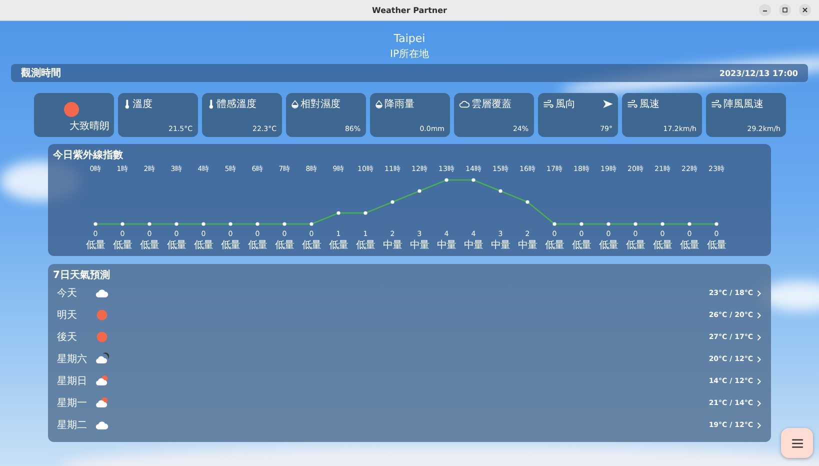 The width and height of the screenshot is (819, 466). I want to click on location-source: IP所在地, so click(409, 54).